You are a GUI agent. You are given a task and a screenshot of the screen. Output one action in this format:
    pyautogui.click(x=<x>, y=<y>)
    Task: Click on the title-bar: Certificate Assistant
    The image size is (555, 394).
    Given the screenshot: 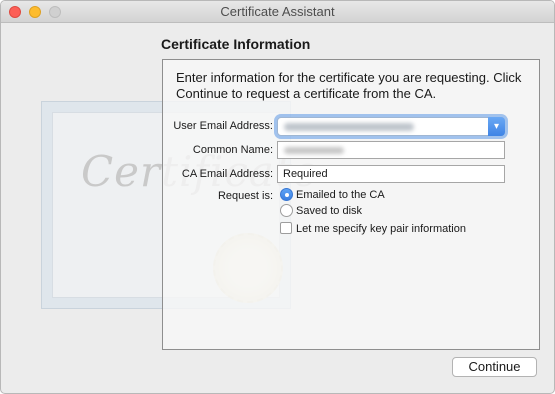 What is the action you would take?
    pyautogui.click(x=277, y=12)
    